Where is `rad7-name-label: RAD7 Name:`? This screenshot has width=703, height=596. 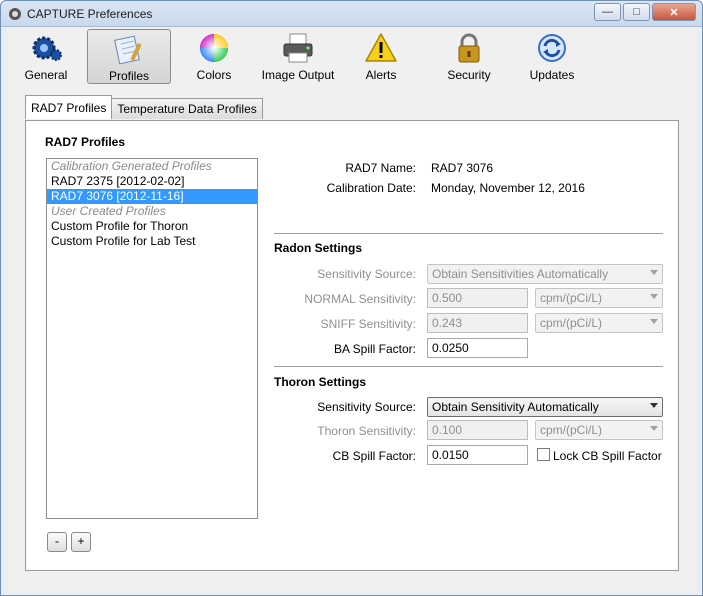 rad7-name-label: RAD7 Name: is located at coordinates (380, 168).